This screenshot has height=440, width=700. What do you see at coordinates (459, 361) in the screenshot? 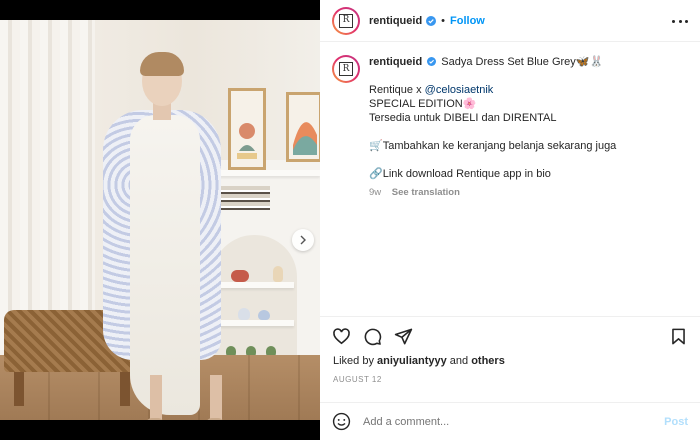
I see `likes-middle: and` at bounding box center [459, 361].